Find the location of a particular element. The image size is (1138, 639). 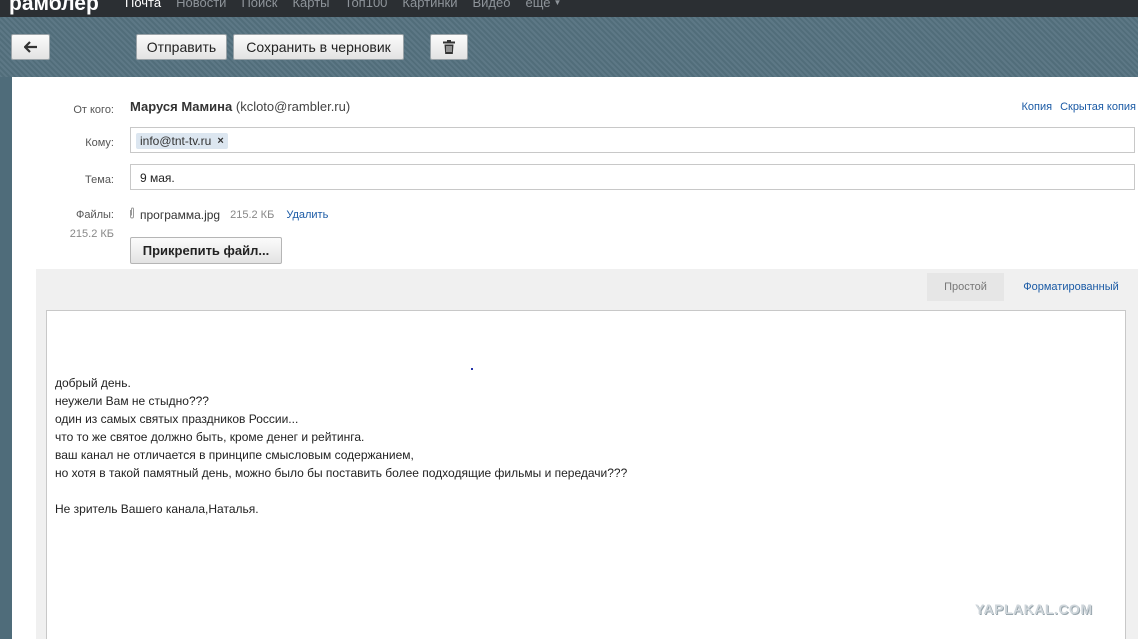

save-draft-button: Сохранить в черновик is located at coordinates (318, 47).